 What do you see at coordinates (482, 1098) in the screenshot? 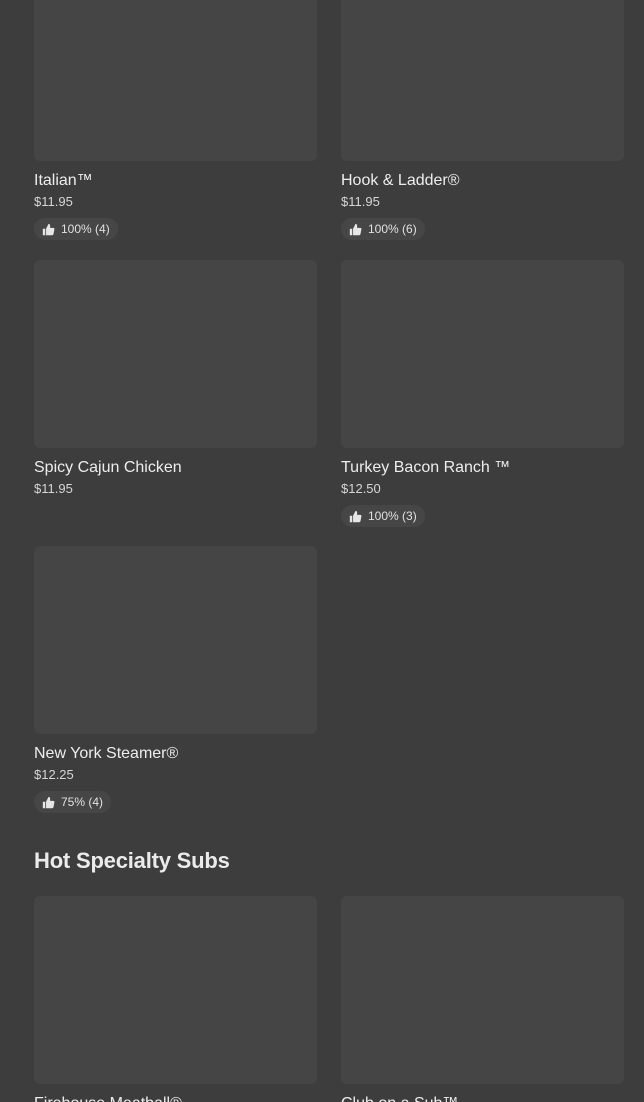
I see `menu-item-name: Club on a Sub™` at bounding box center [482, 1098].